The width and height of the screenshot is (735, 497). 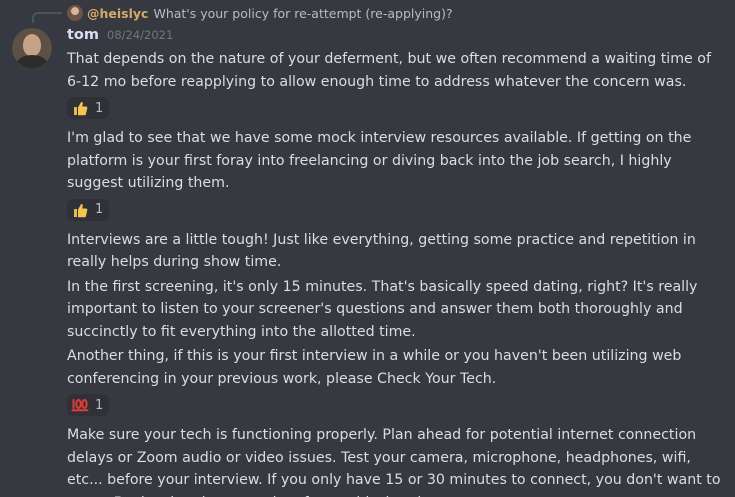 I want to click on avatar, so click(x=32, y=48).